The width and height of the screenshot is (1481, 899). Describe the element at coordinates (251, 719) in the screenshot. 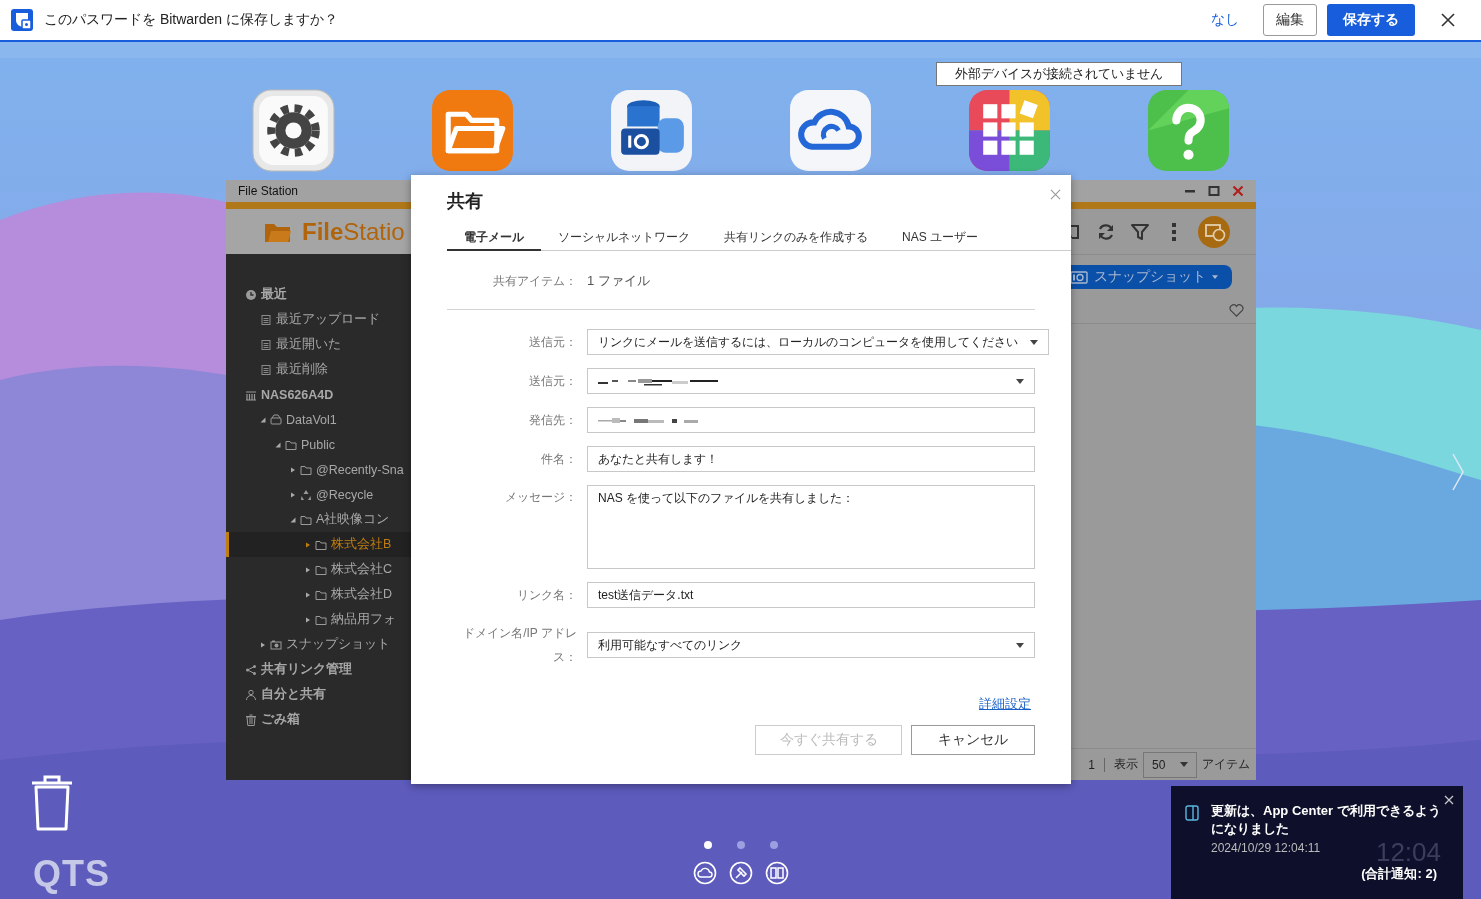

I see `trash-icon` at that location.